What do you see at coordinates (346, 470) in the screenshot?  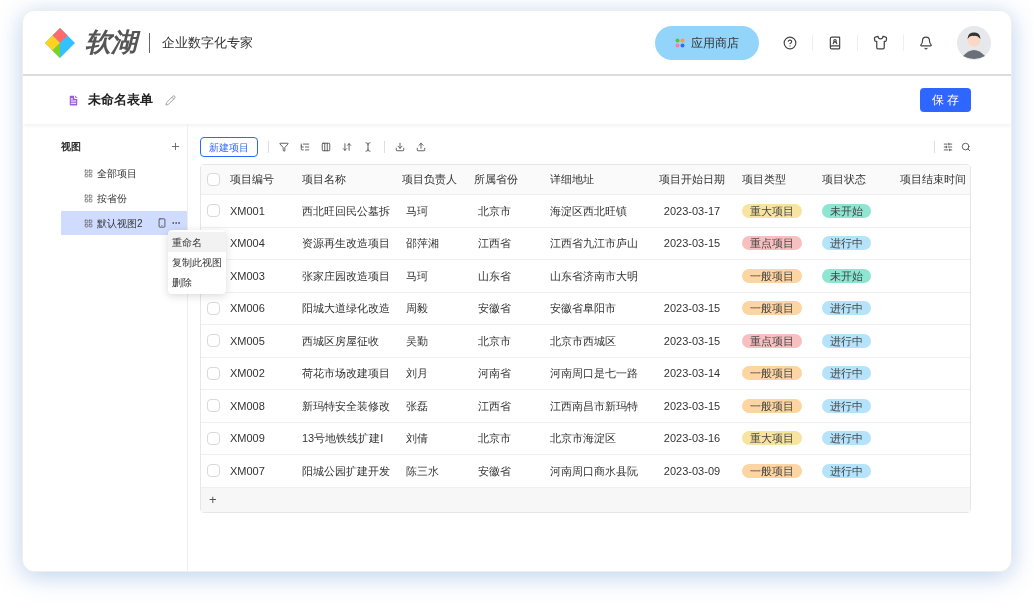 I see `table-cell: 阳城公园扩建开发` at bounding box center [346, 470].